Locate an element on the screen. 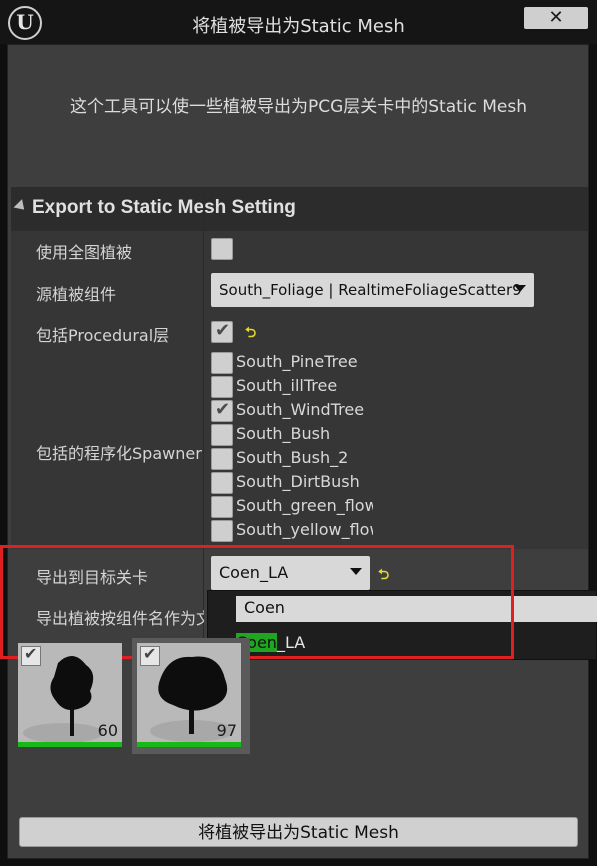 Image resolution: width=597 pixels, height=866 pixels. thumbnail-count: 97 is located at coordinates (226, 730).